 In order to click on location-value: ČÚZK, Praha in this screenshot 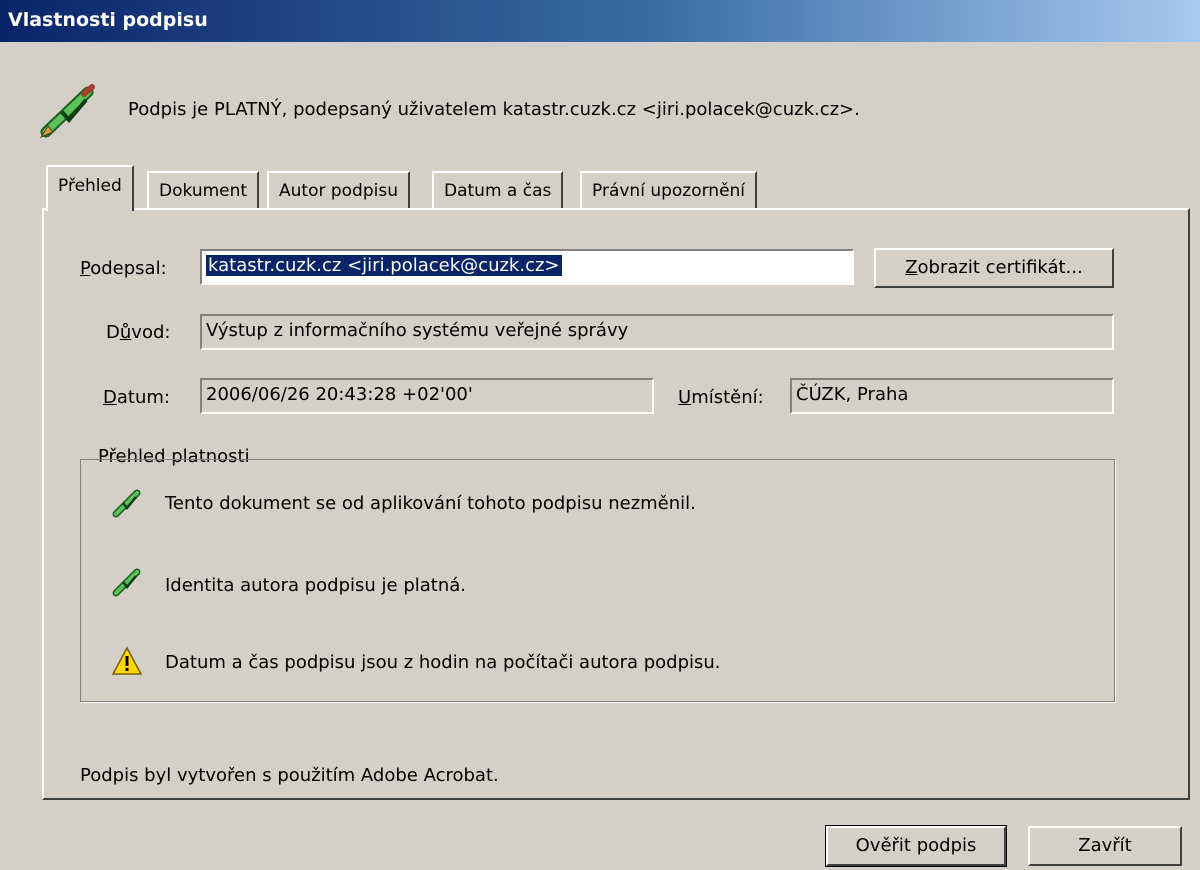, I will do `click(852, 394)`.